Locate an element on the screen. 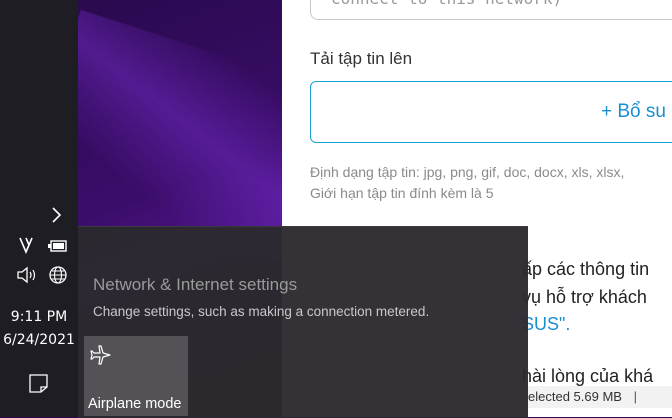  globe-network-icon is located at coordinates (58, 277).